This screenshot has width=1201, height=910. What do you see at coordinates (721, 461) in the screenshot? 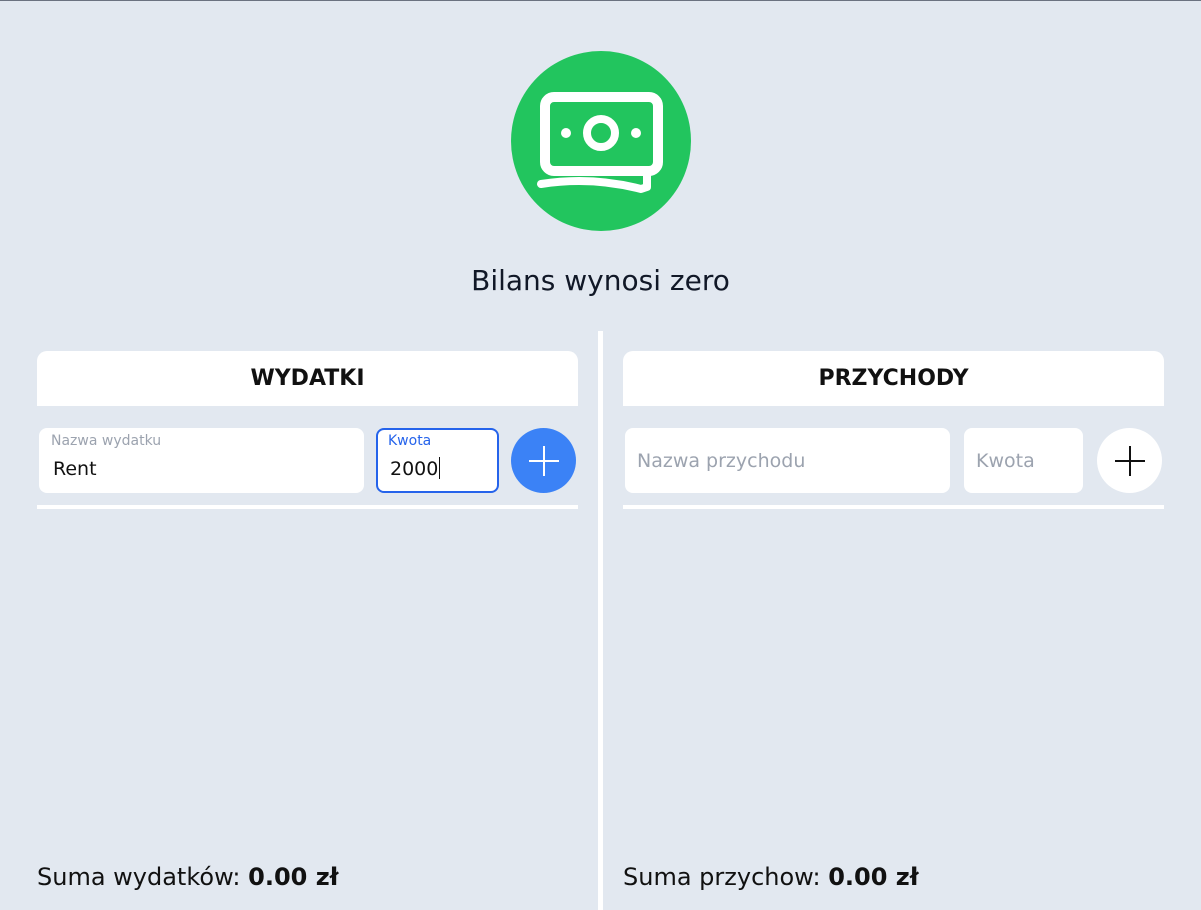
I see `income-name-placeholder: Nazwa przychodu` at bounding box center [721, 461].